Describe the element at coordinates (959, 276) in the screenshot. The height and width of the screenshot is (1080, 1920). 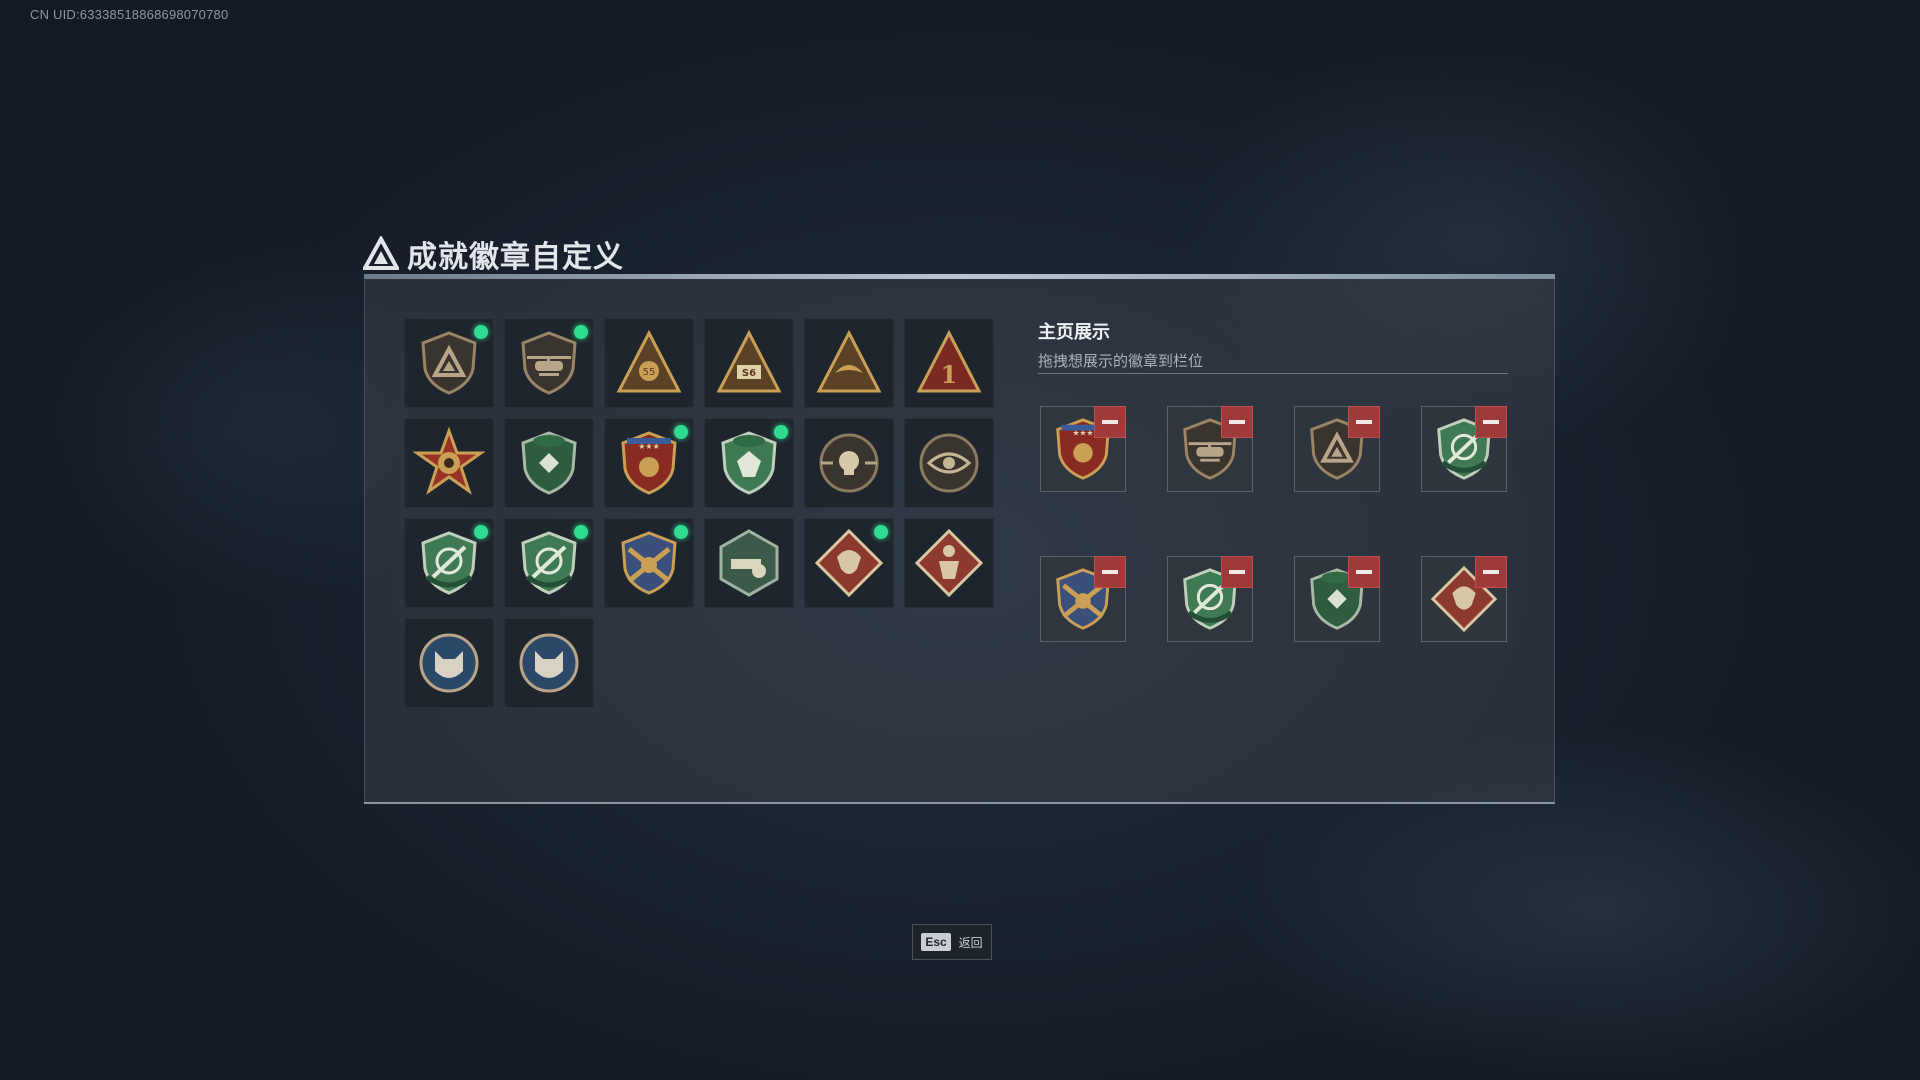
I see `panel-accent-bar` at that location.